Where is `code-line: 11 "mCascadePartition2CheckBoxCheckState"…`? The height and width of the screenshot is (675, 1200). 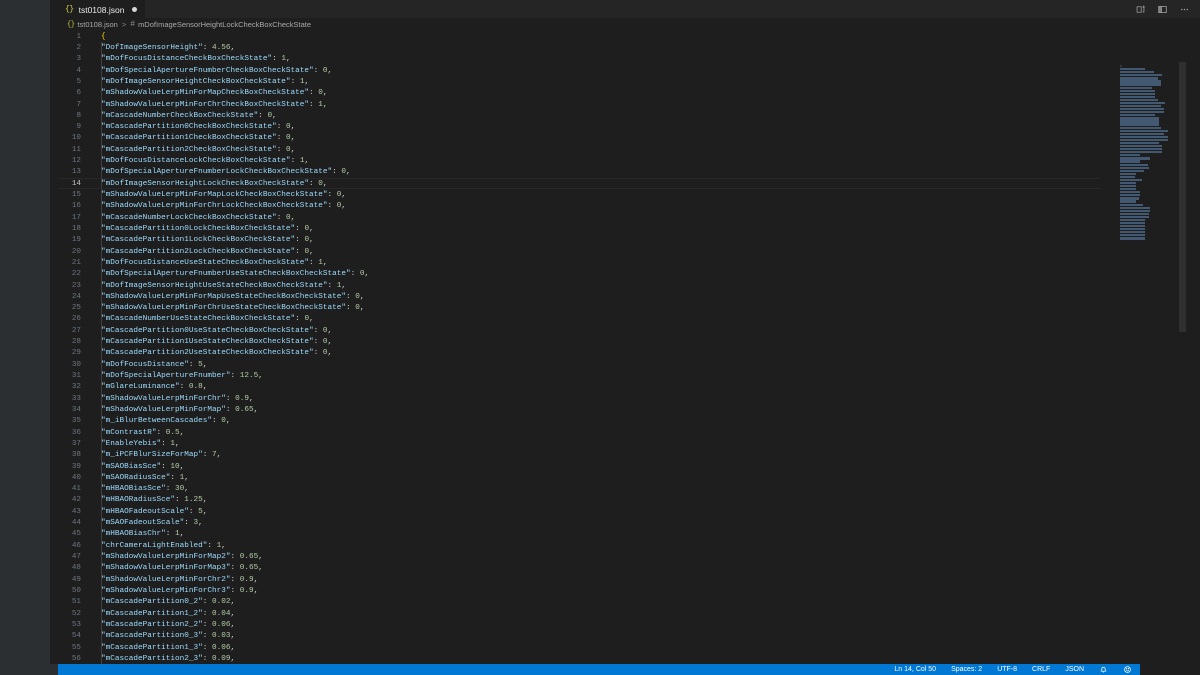 code-line: 11 "mCascadePartition2CheckBoxCheckState"… is located at coordinates (579, 150).